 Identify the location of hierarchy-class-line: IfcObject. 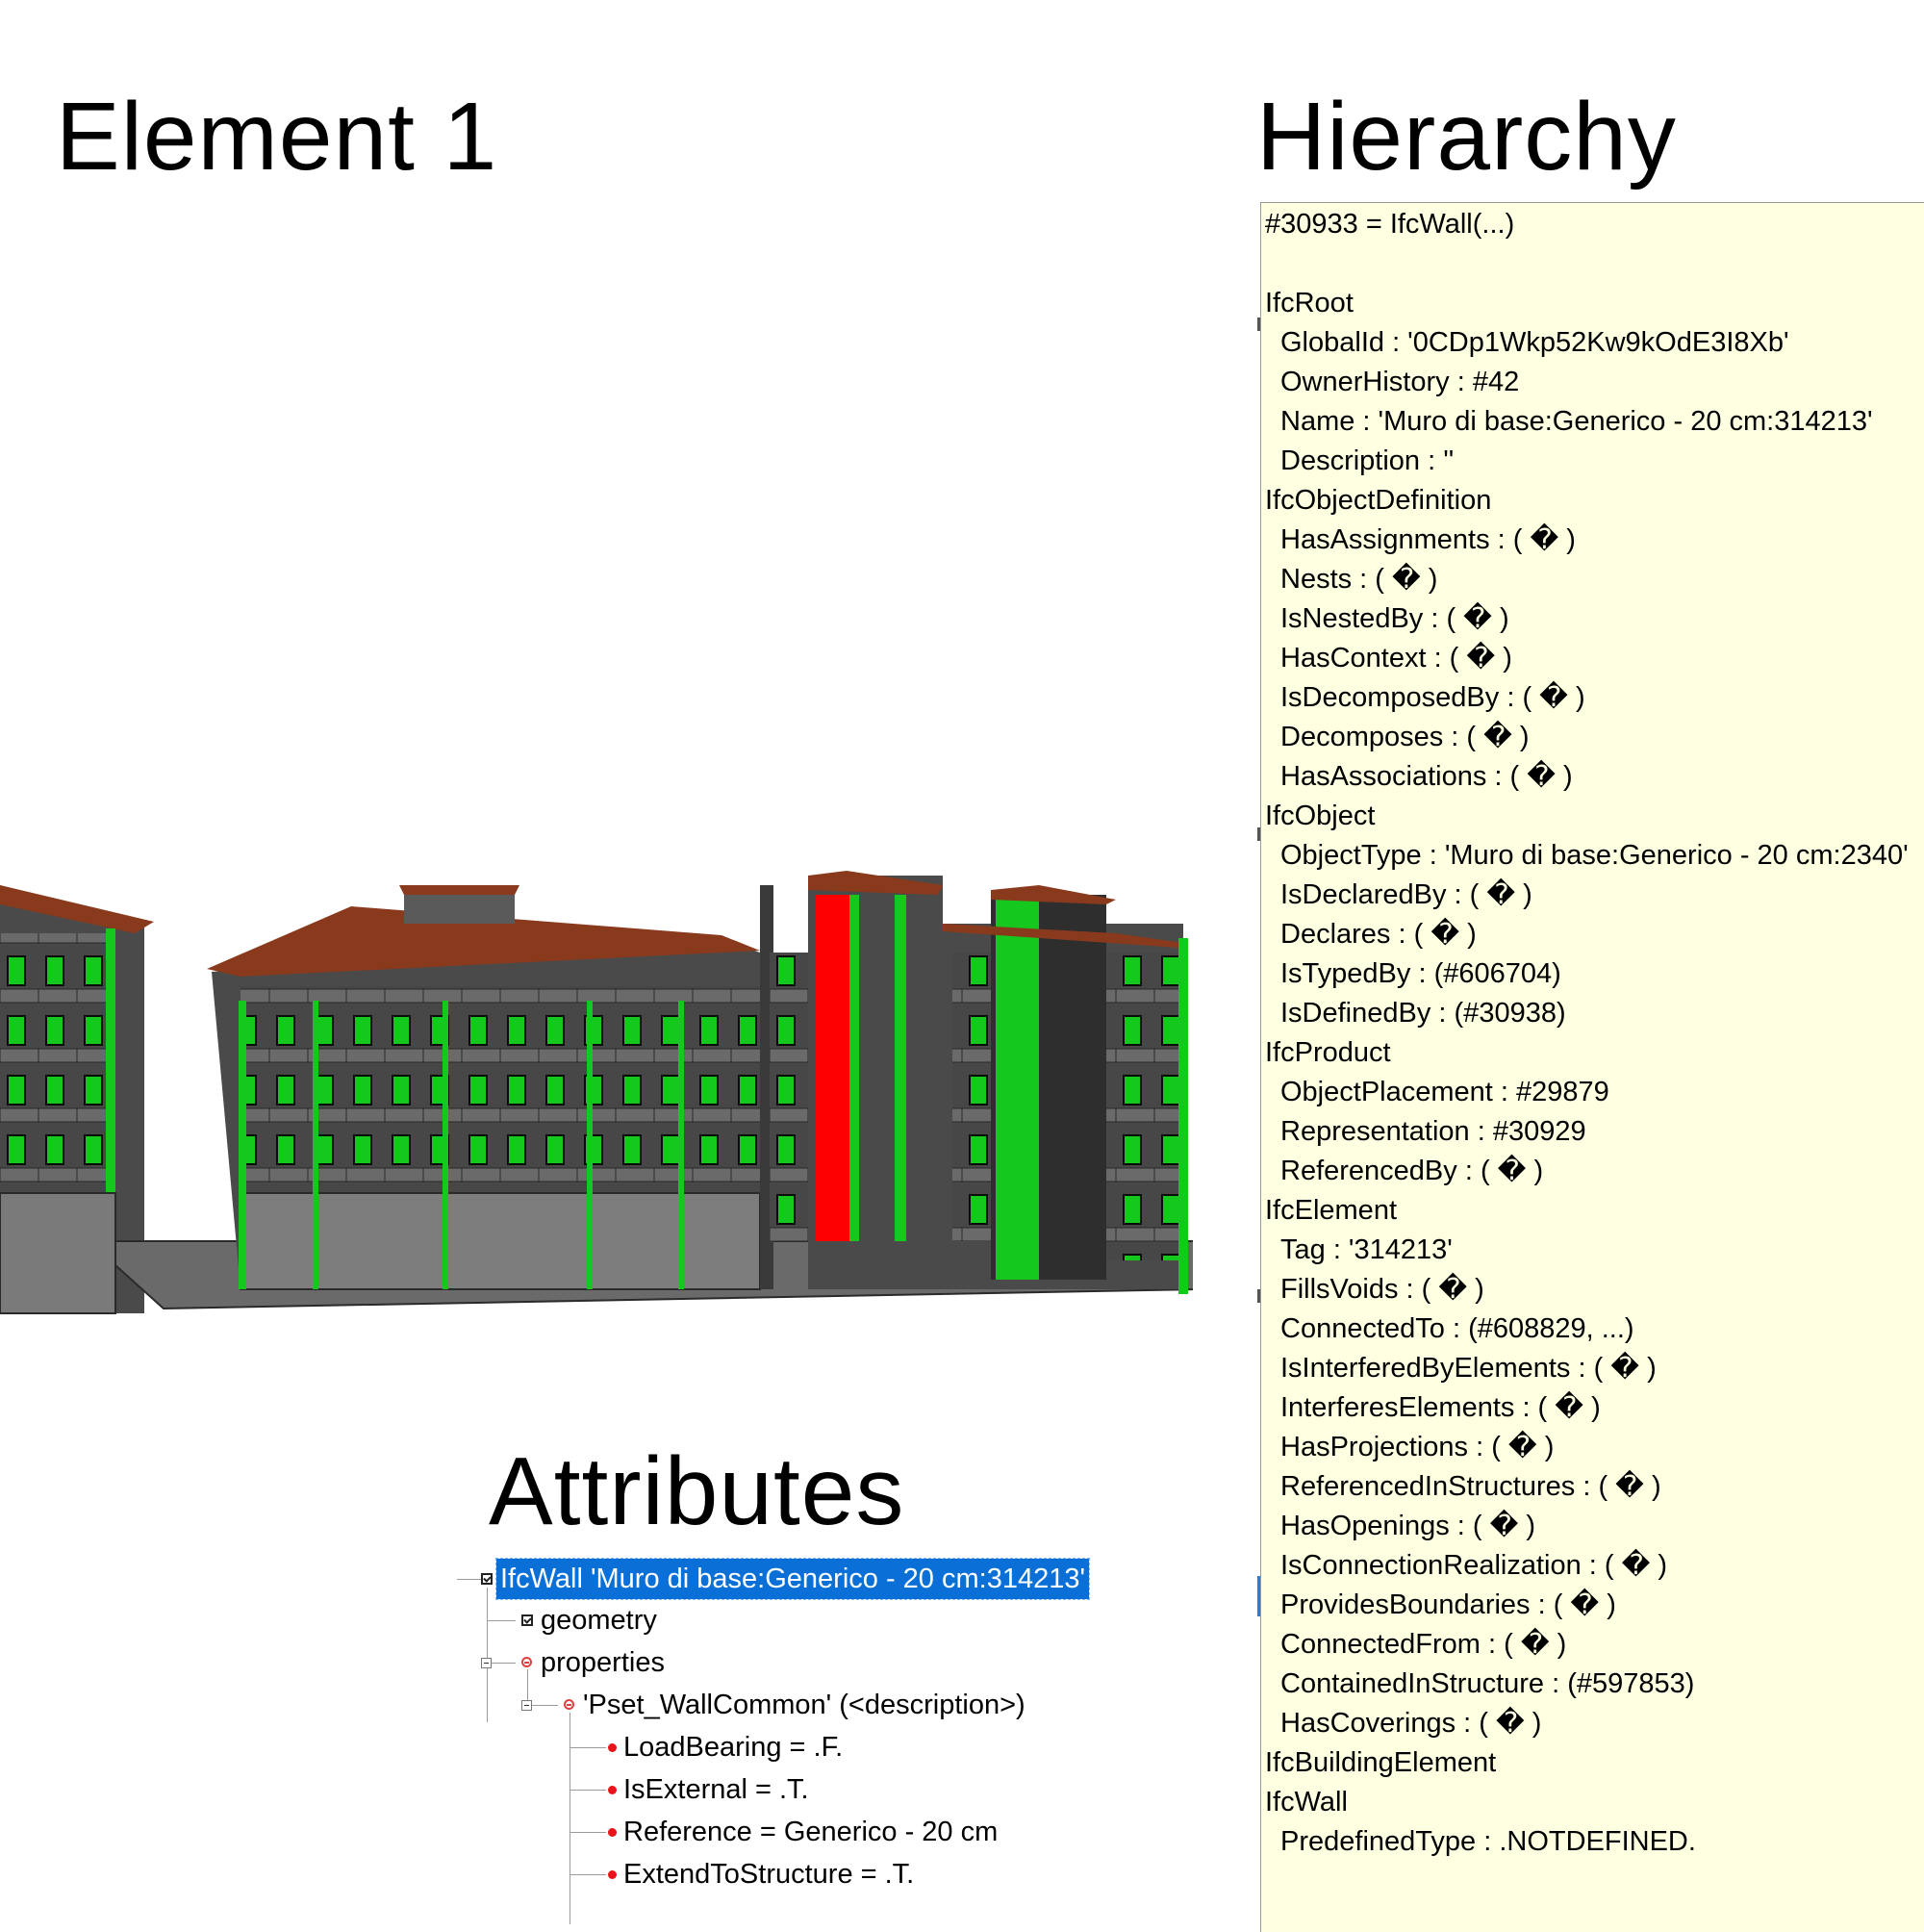
(1320, 816).